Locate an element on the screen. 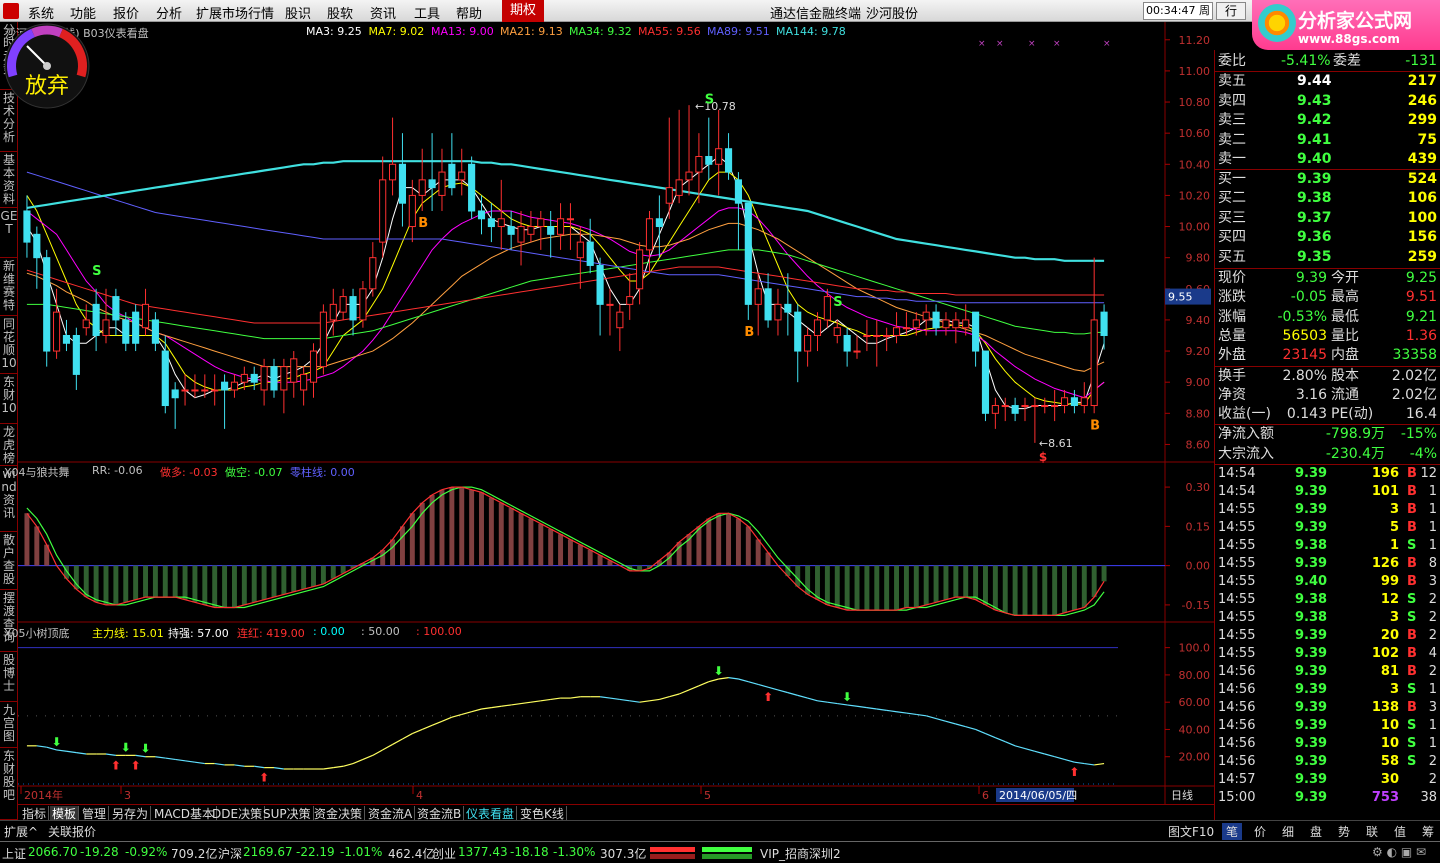 The height and width of the screenshot is (863, 1440). bid-label: 买一 is located at coordinates (1232, 178).